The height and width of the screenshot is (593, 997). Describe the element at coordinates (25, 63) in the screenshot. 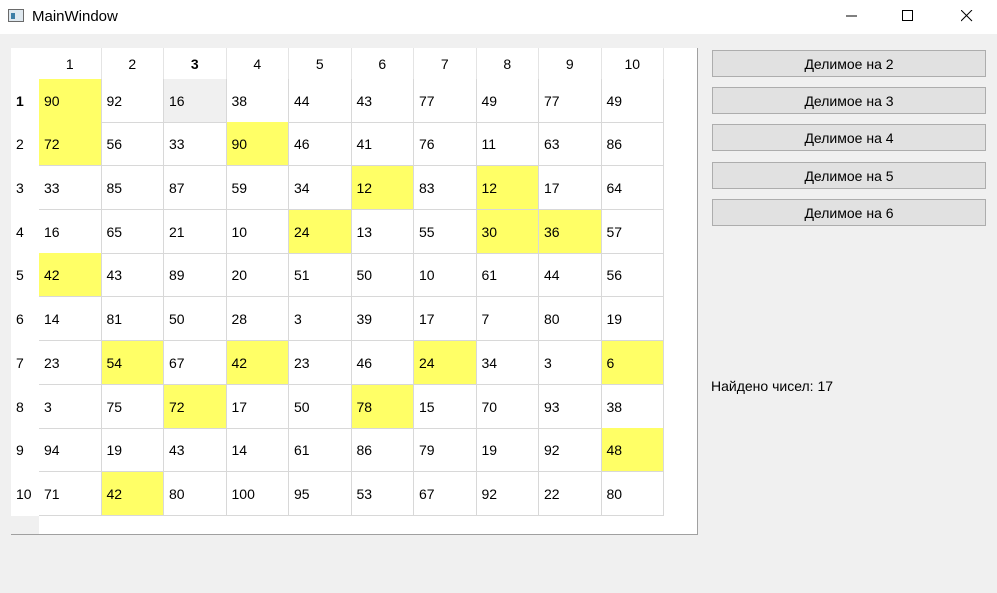

I see `table-corner` at that location.